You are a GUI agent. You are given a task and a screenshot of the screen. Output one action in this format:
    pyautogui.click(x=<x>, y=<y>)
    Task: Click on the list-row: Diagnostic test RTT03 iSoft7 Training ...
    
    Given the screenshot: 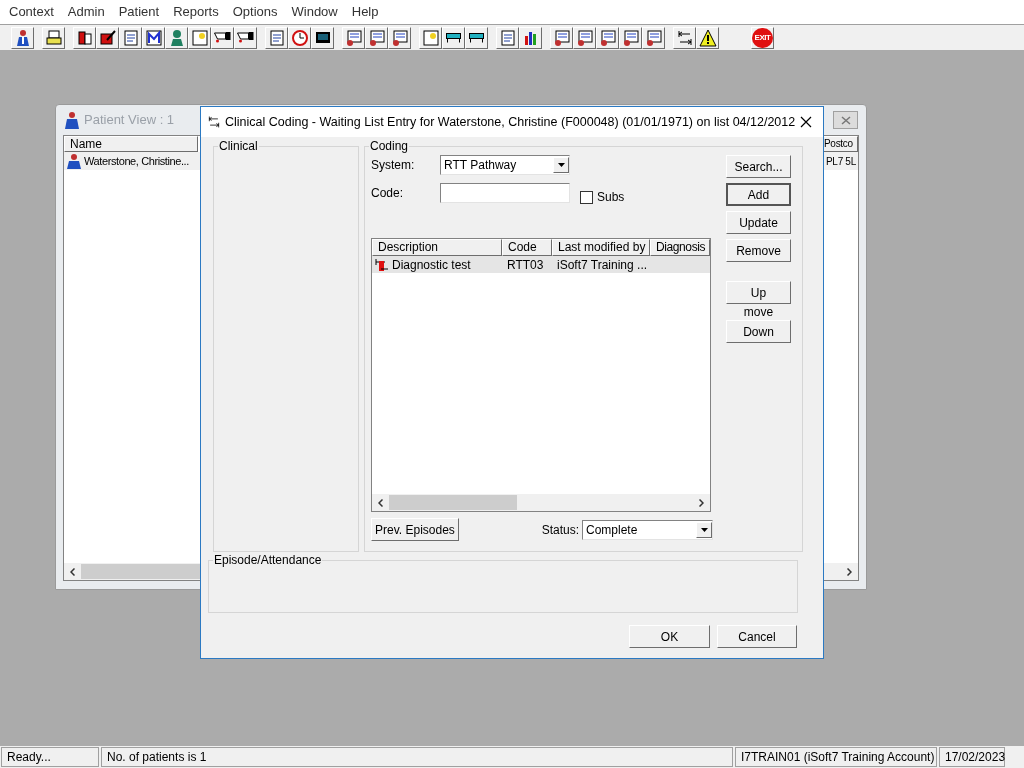 What is the action you would take?
    pyautogui.click(x=541, y=264)
    